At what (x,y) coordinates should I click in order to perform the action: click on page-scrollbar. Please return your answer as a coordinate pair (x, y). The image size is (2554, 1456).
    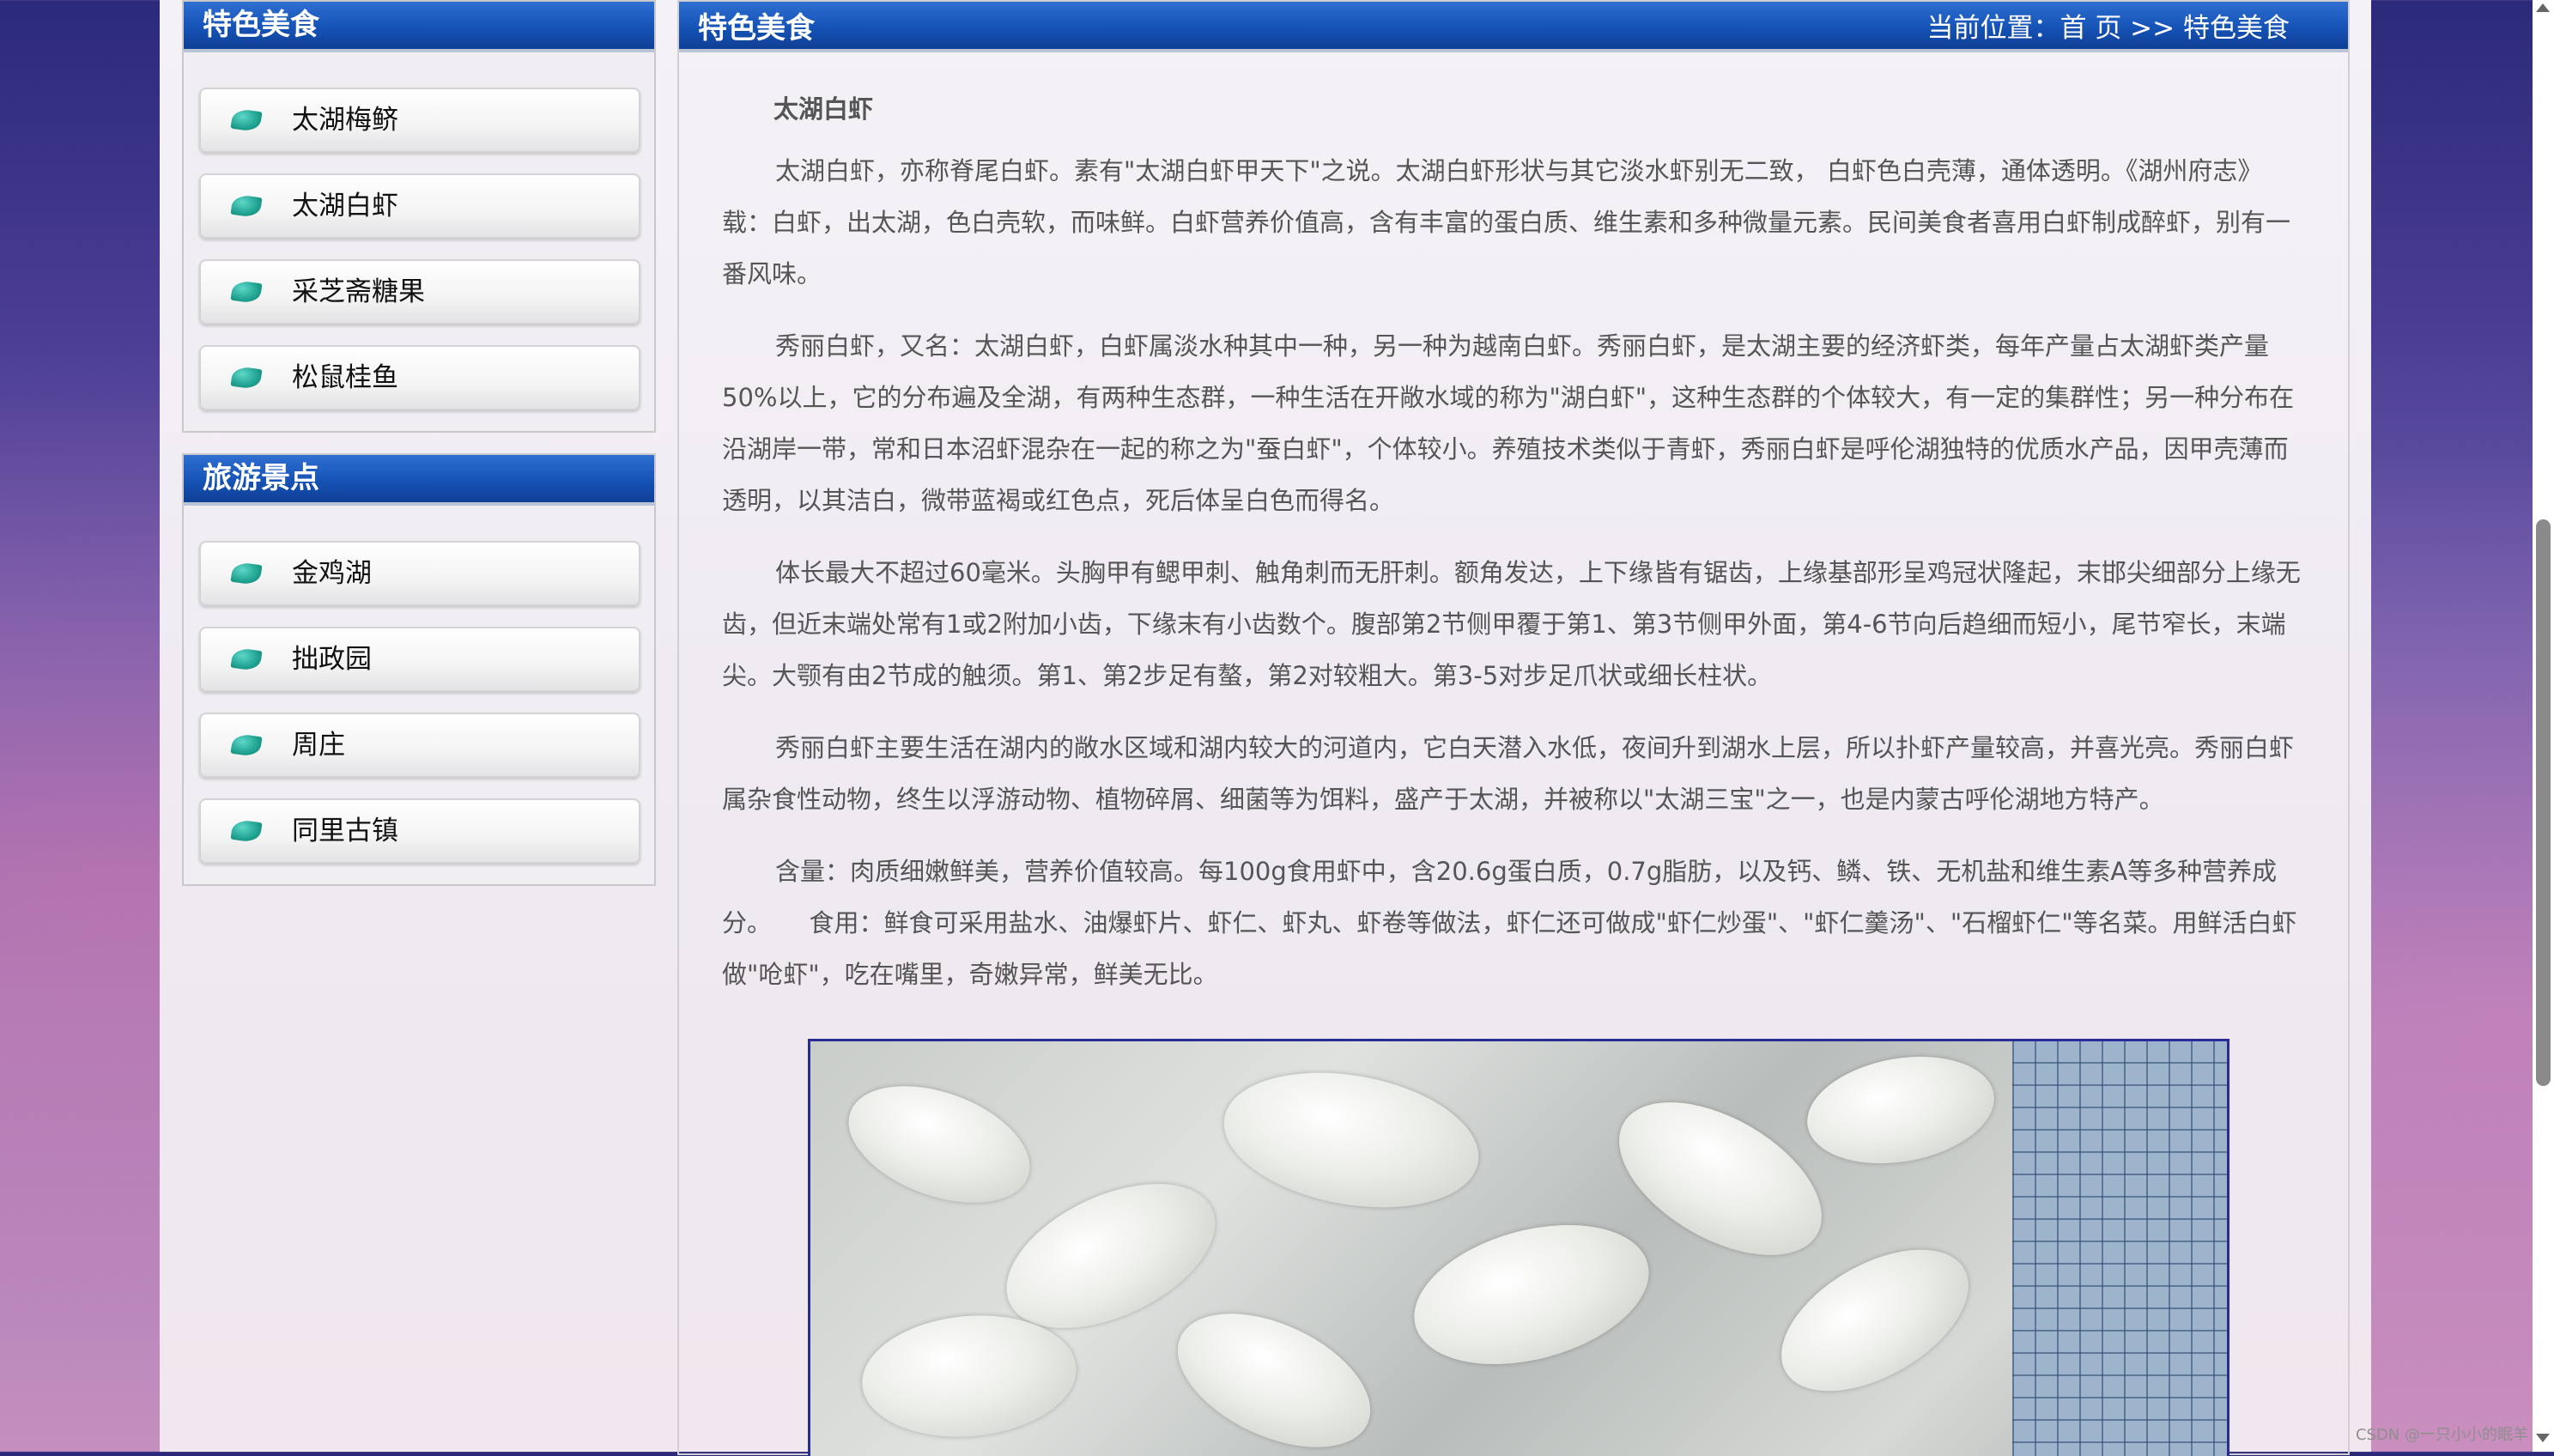
    Looking at the image, I should click on (2543, 726).